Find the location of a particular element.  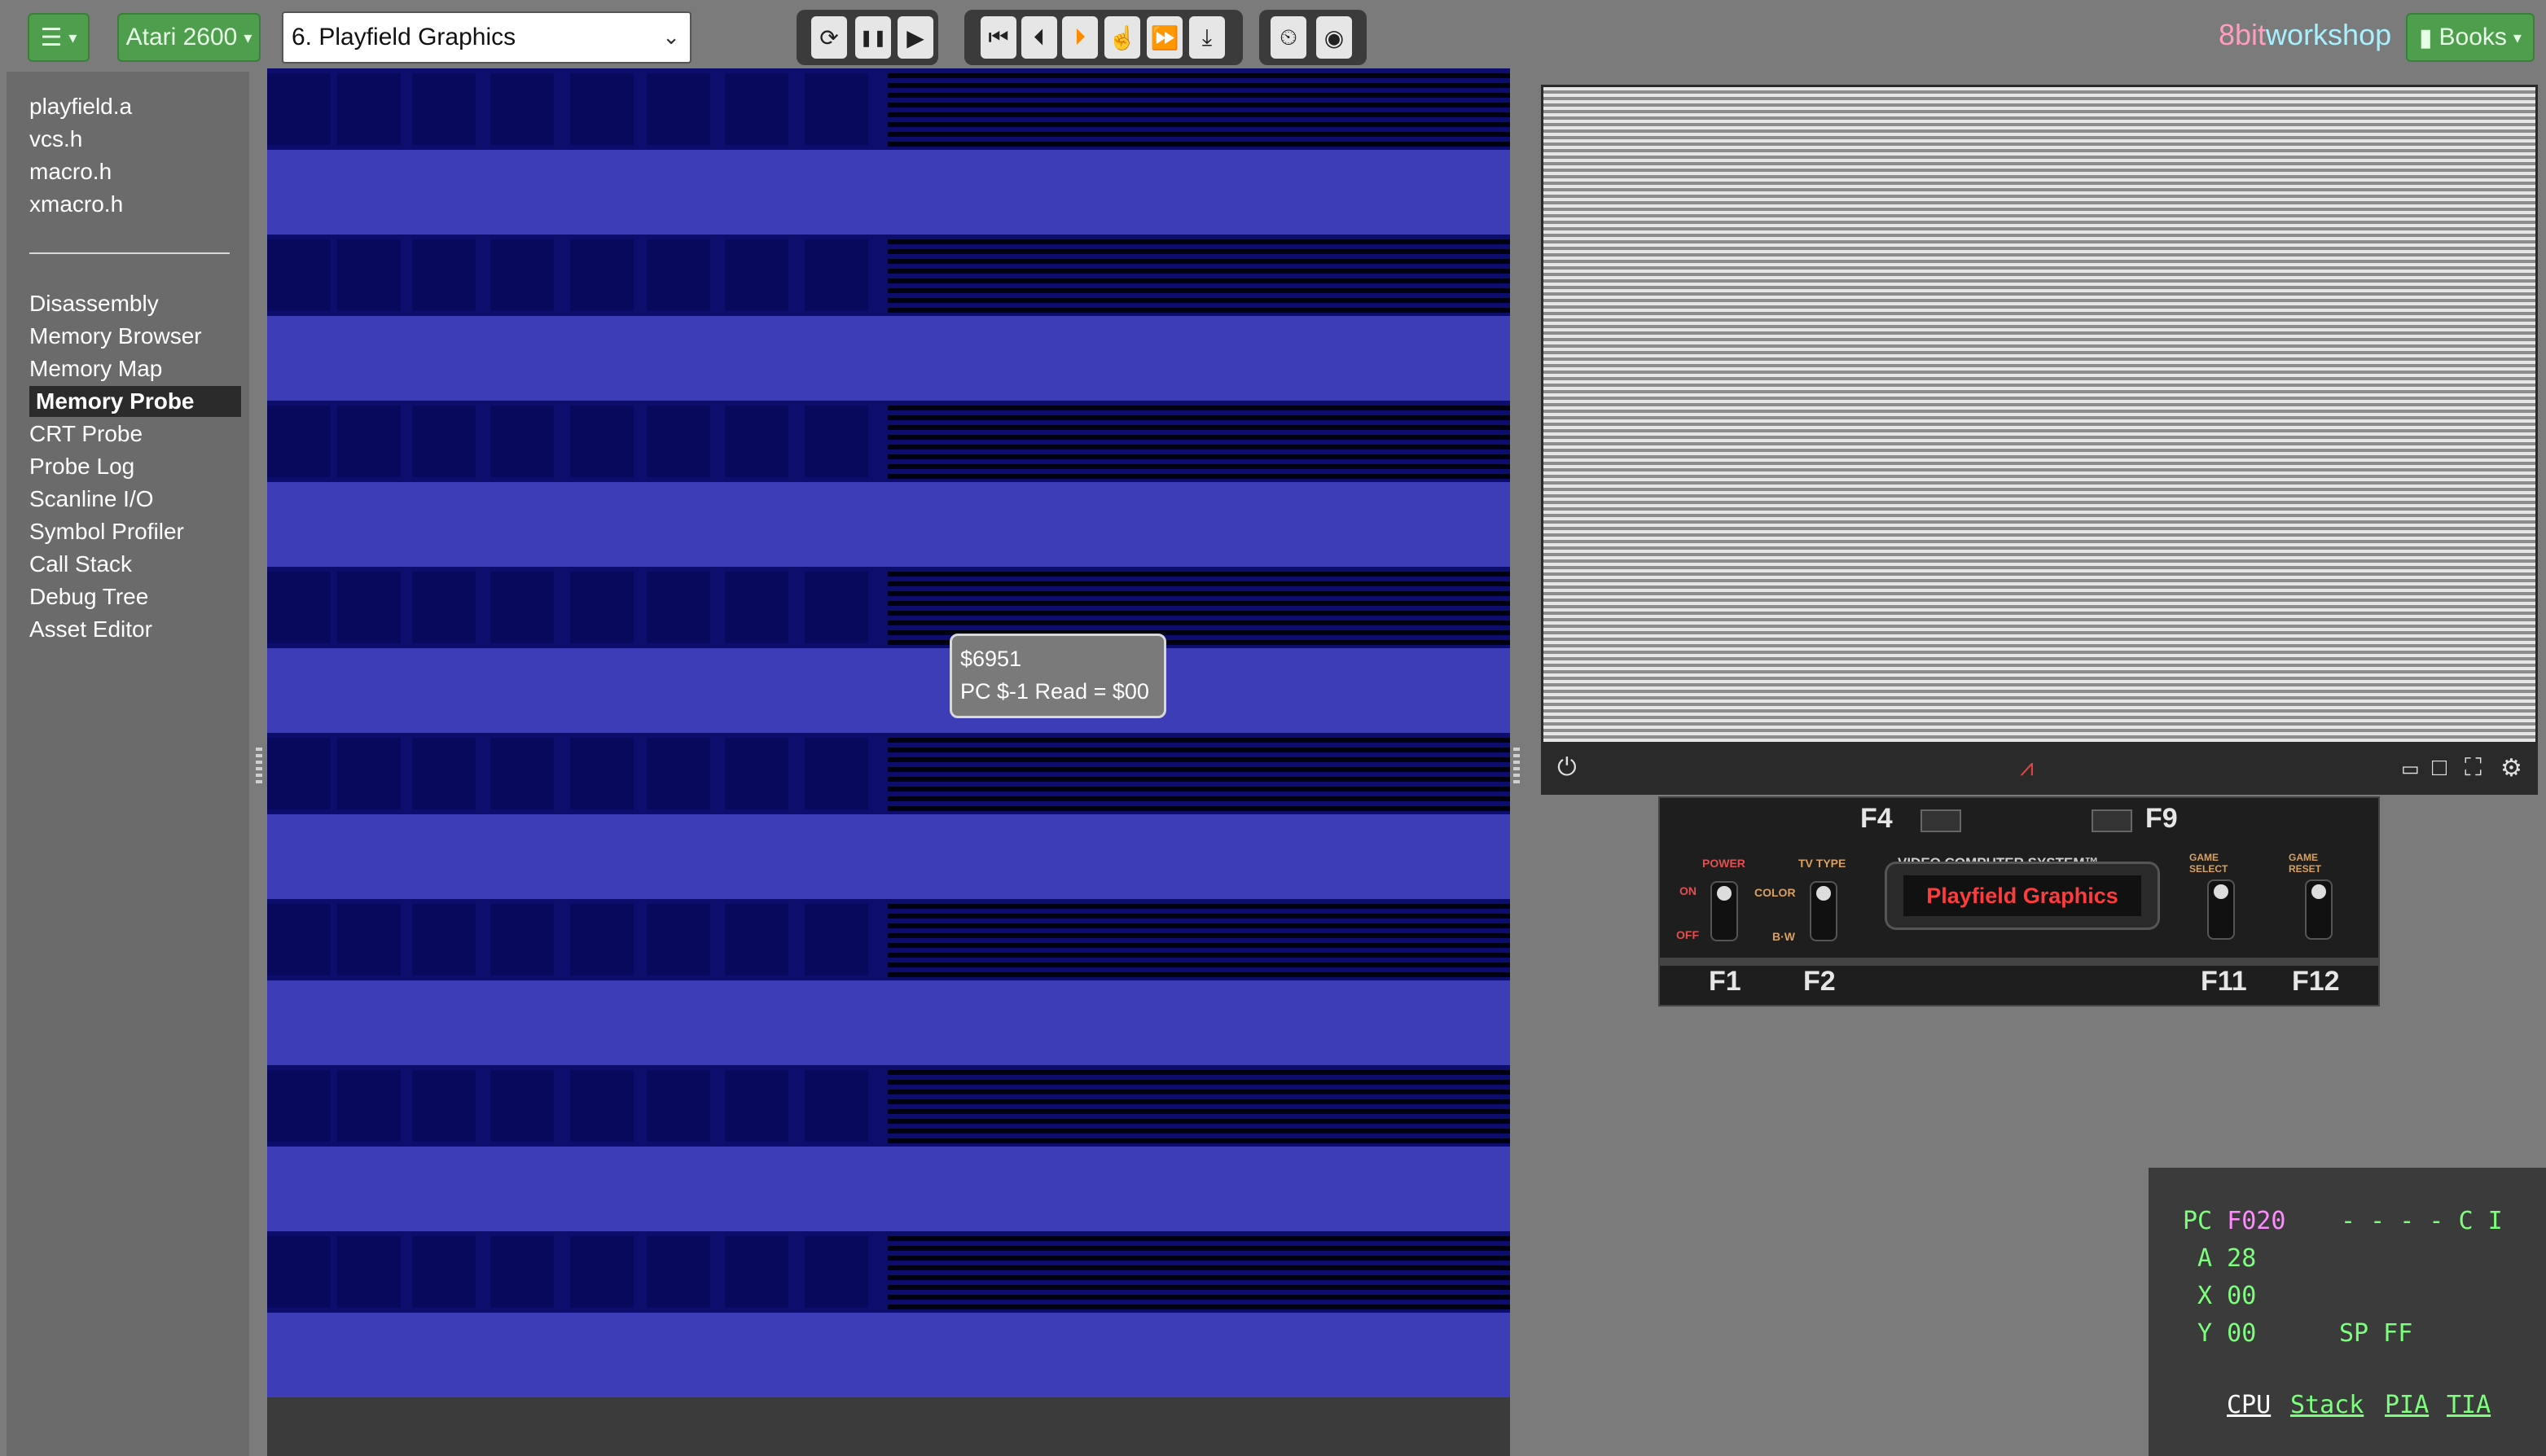

pause-button: ❚❚ is located at coordinates (873, 37).